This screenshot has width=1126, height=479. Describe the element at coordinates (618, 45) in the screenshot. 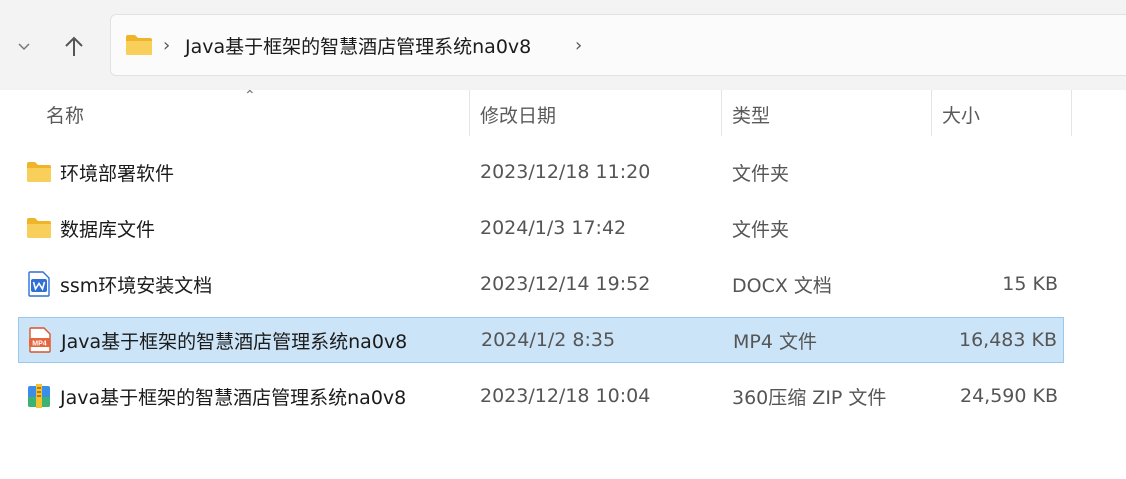

I see `address-bar: › Java基于框架的智慧酒店管理系统na0v8 ›` at that location.